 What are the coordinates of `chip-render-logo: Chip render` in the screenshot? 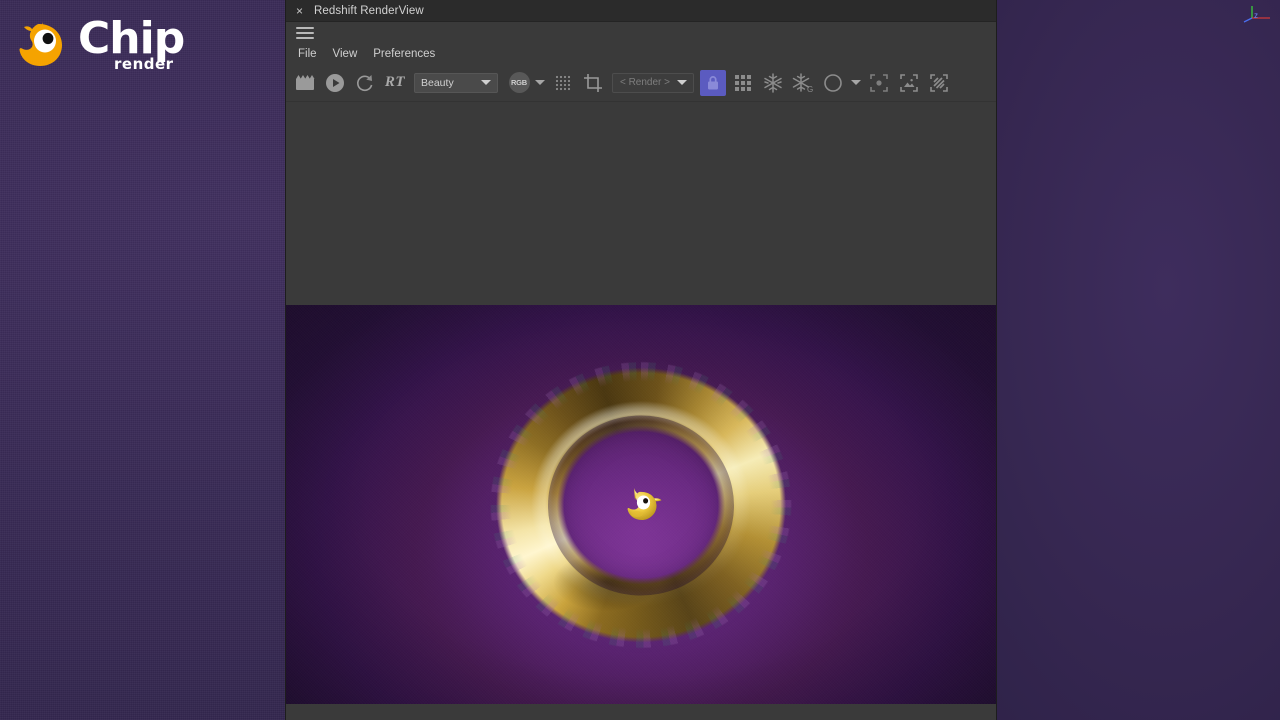 It's located at (127, 44).